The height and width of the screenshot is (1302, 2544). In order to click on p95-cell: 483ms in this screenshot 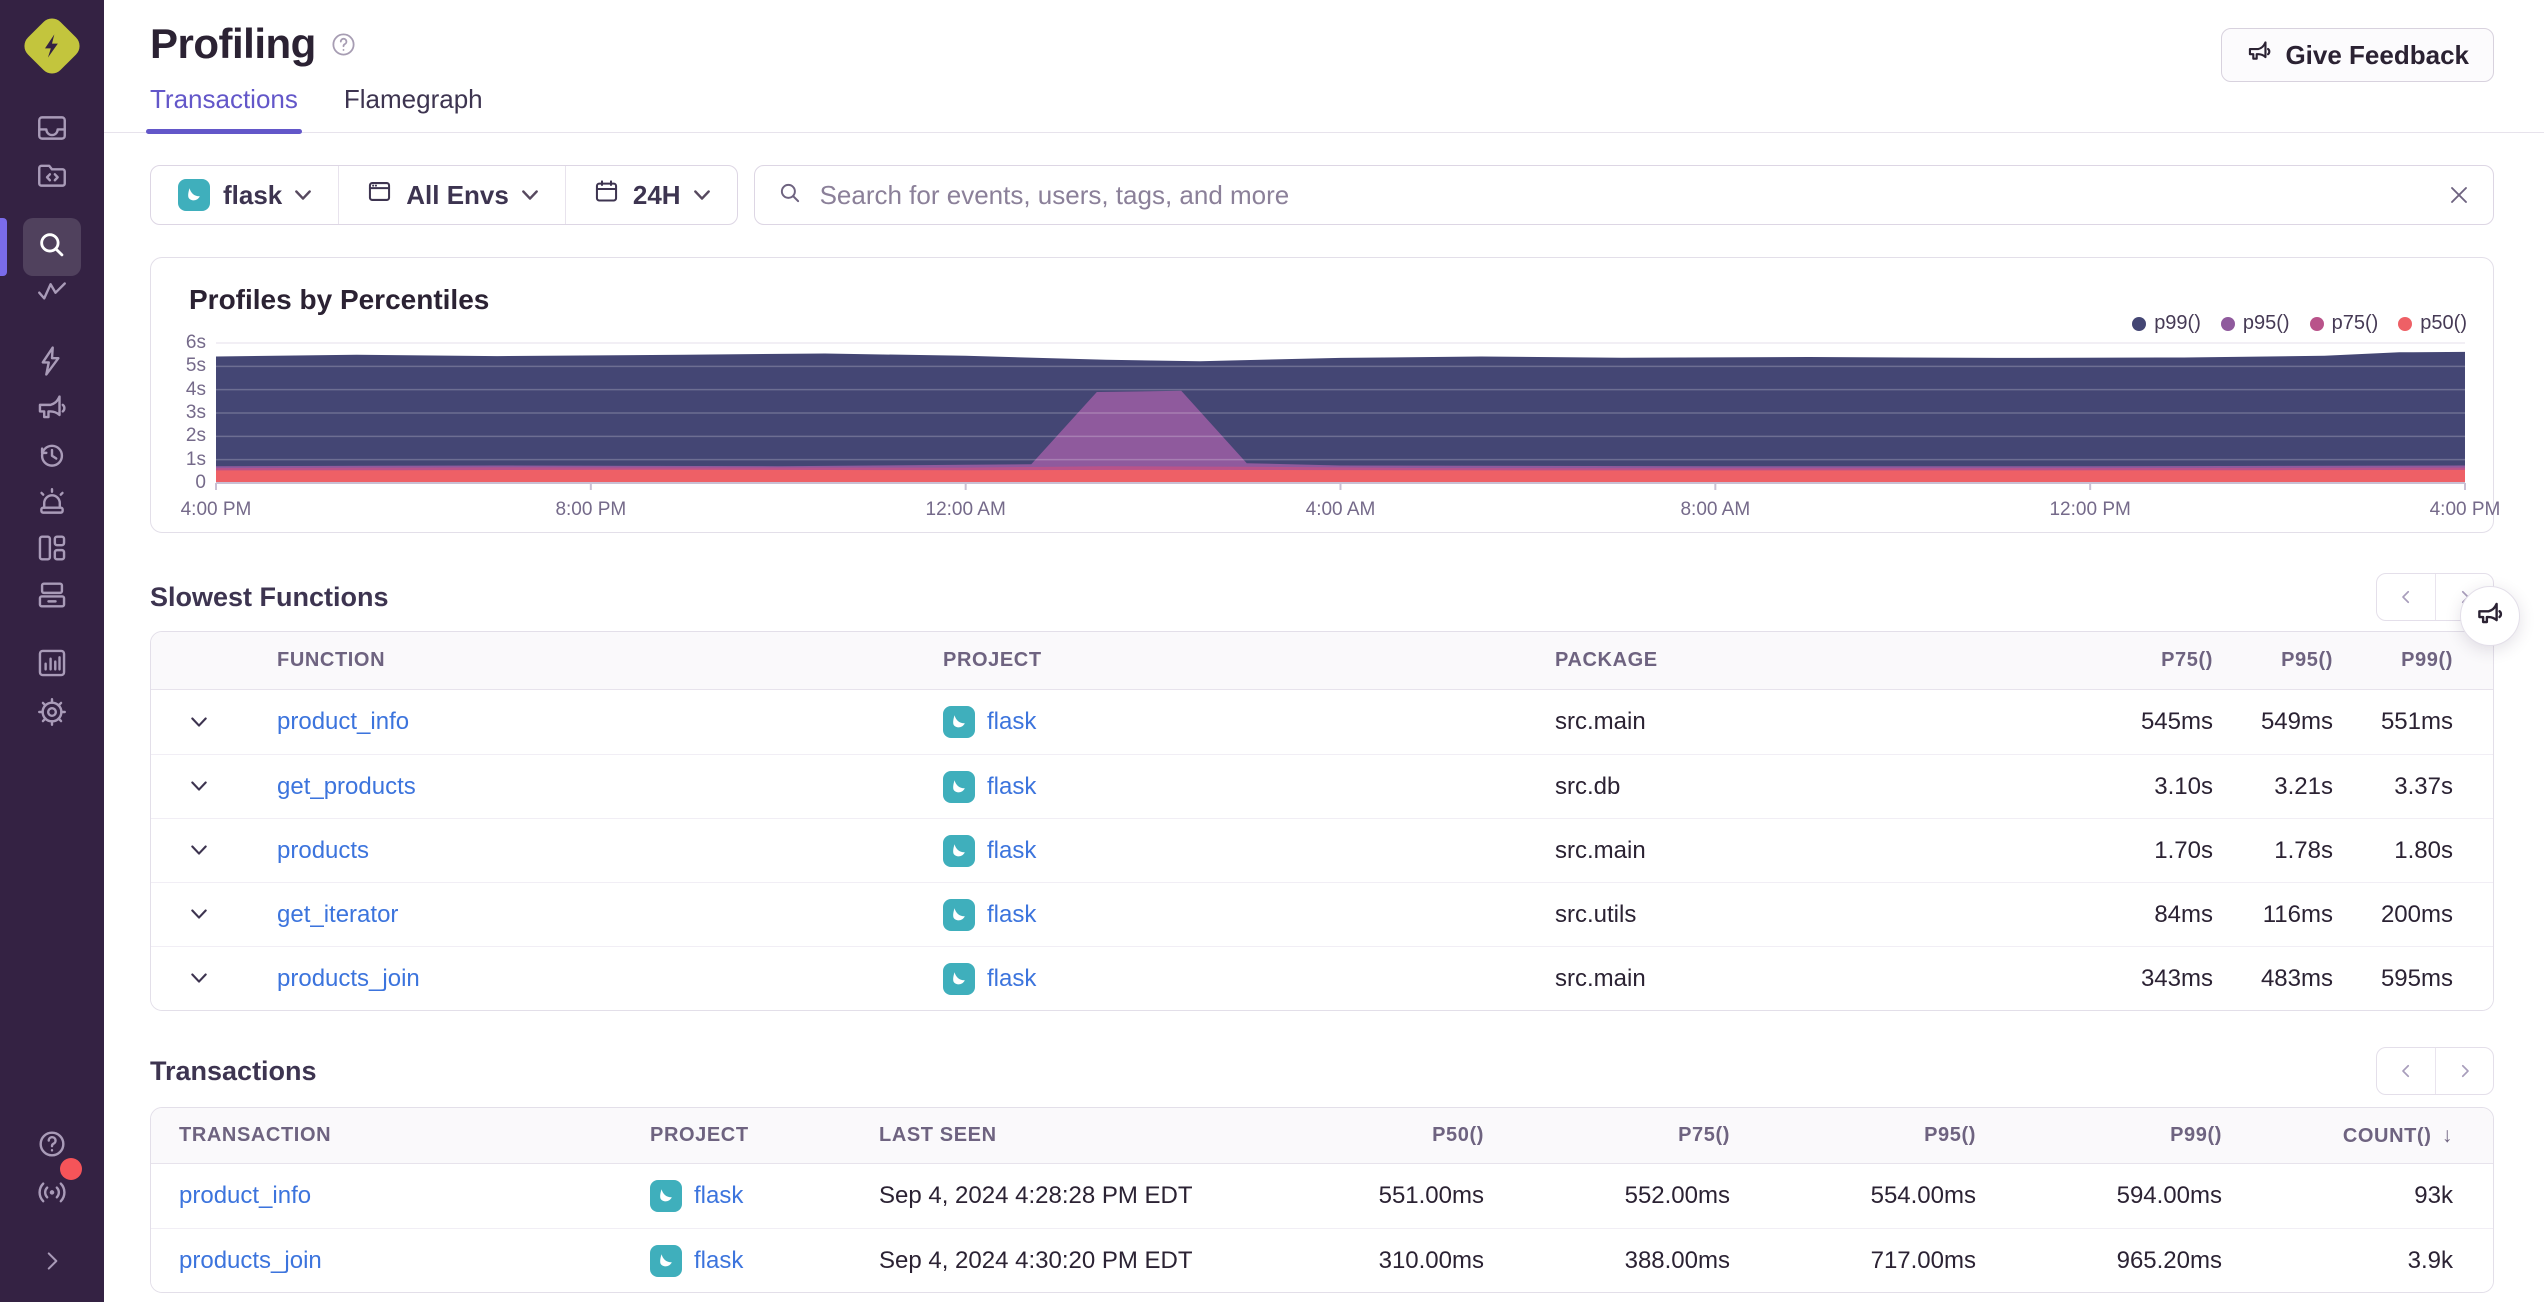, I will do `click(2296, 978)`.